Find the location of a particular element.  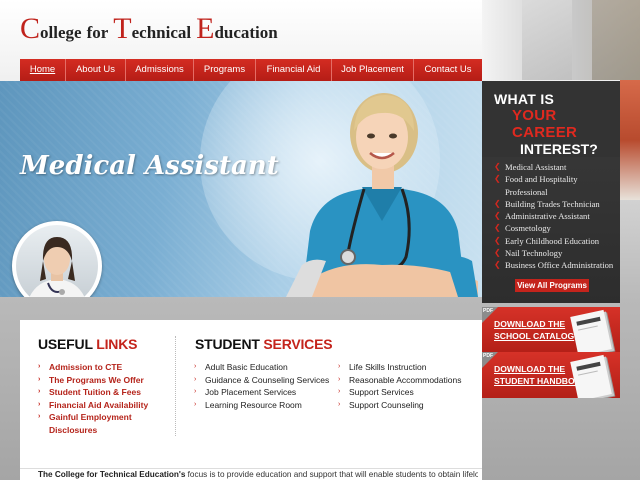

useful-link-continued: Disclosures is located at coordinates (93, 430).